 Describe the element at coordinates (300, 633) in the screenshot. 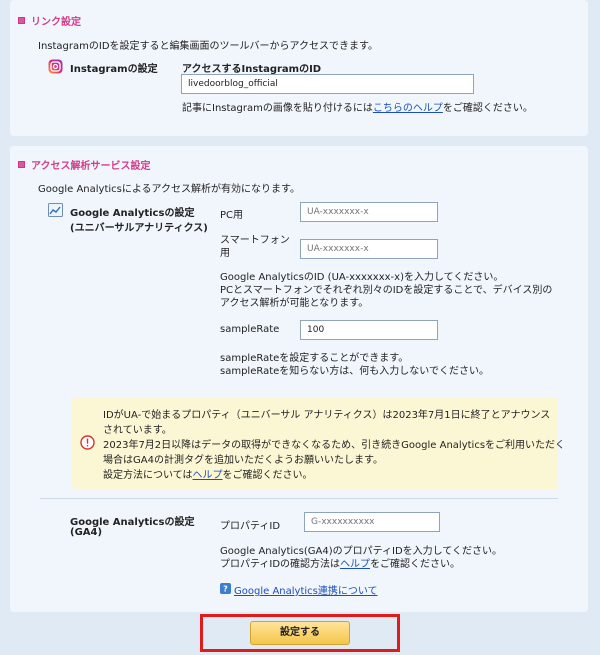

I see `save-button-highlight` at that location.